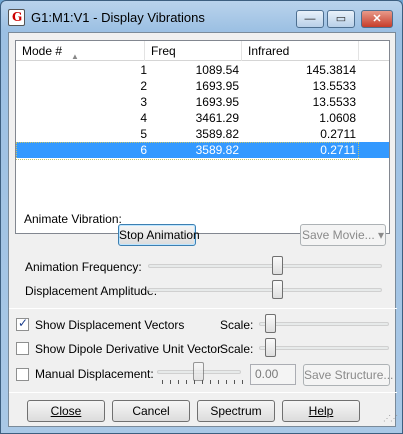 The image size is (403, 434). What do you see at coordinates (341, 19) in the screenshot?
I see `maximize-button: ▭` at bounding box center [341, 19].